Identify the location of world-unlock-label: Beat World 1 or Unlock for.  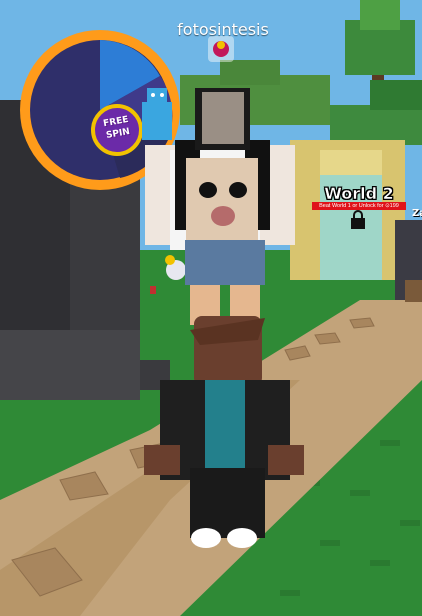
(351, 206).